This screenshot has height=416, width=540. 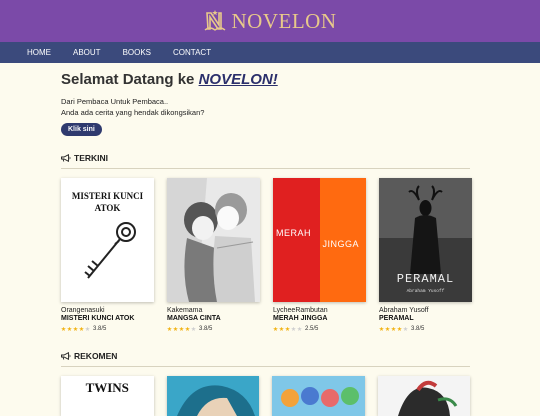 I want to click on brand-header: NOVELON, so click(x=270, y=21).